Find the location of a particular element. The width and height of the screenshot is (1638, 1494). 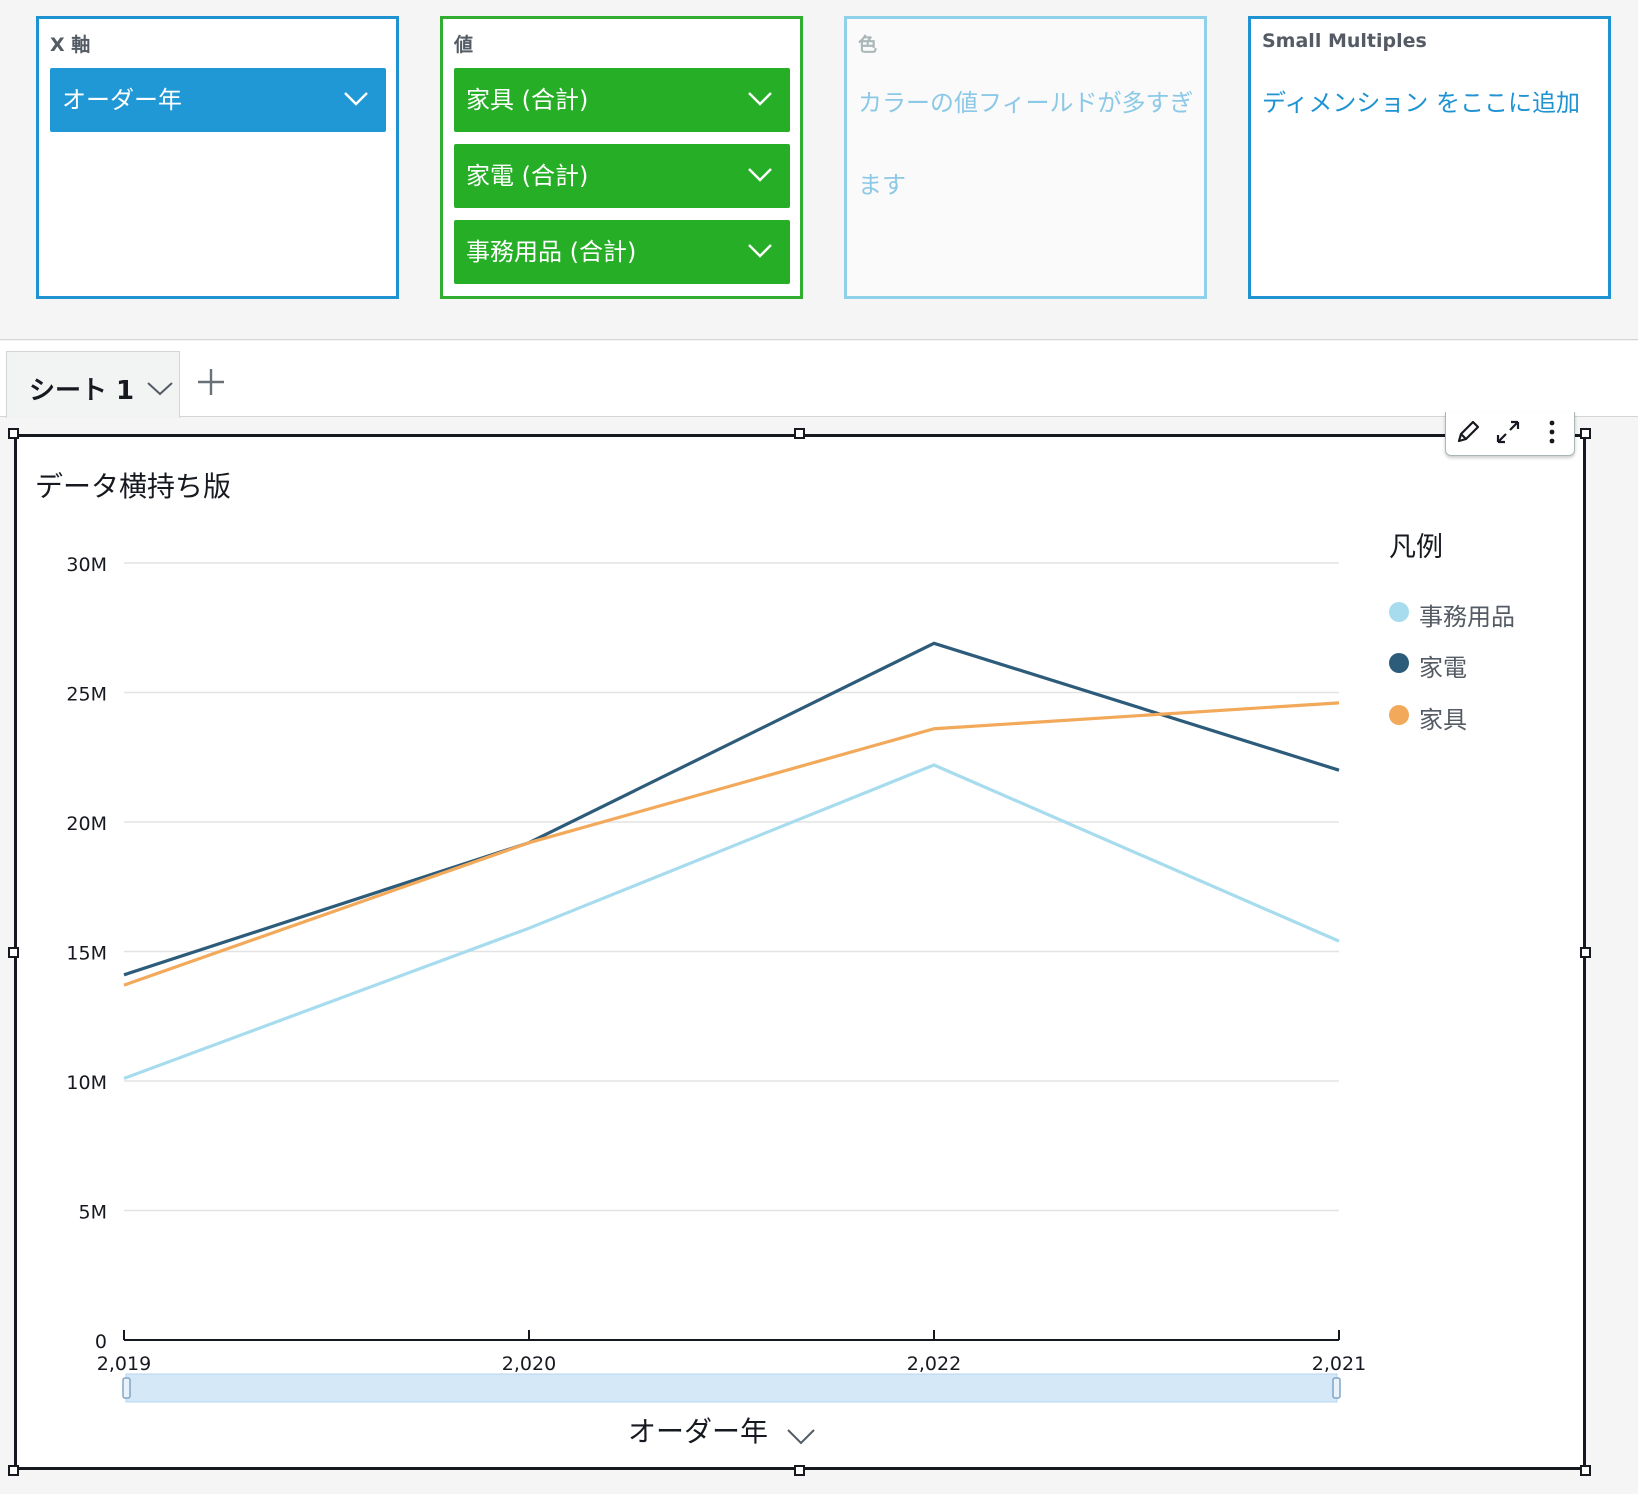

legend-label: 家具 is located at coordinates (1443, 720).